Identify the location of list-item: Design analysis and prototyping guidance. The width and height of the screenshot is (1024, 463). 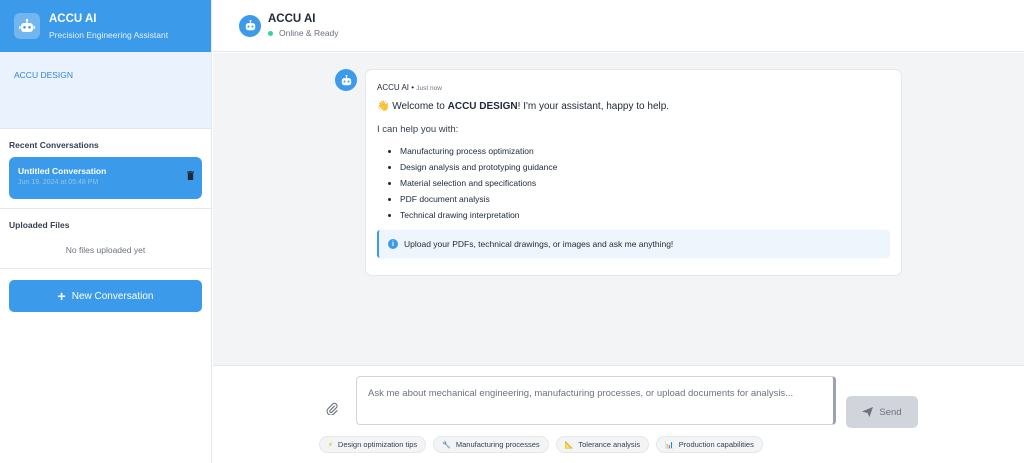
(633, 170).